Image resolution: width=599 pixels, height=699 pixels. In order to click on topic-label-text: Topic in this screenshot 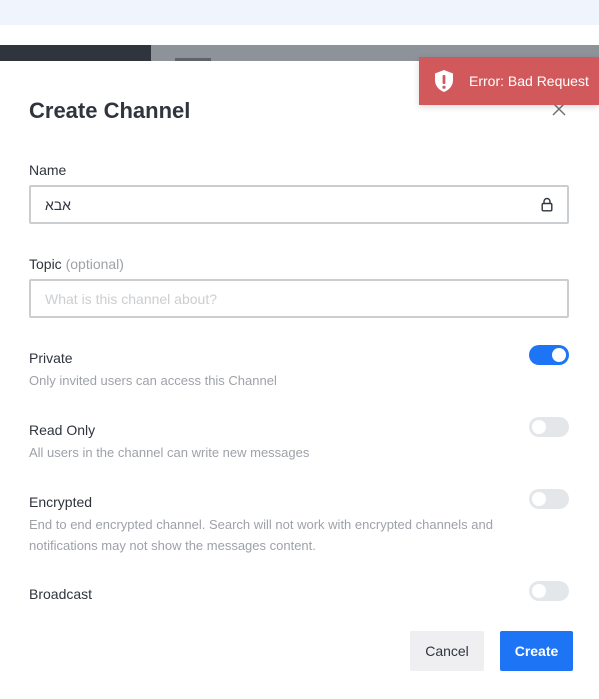, I will do `click(45, 264)`.